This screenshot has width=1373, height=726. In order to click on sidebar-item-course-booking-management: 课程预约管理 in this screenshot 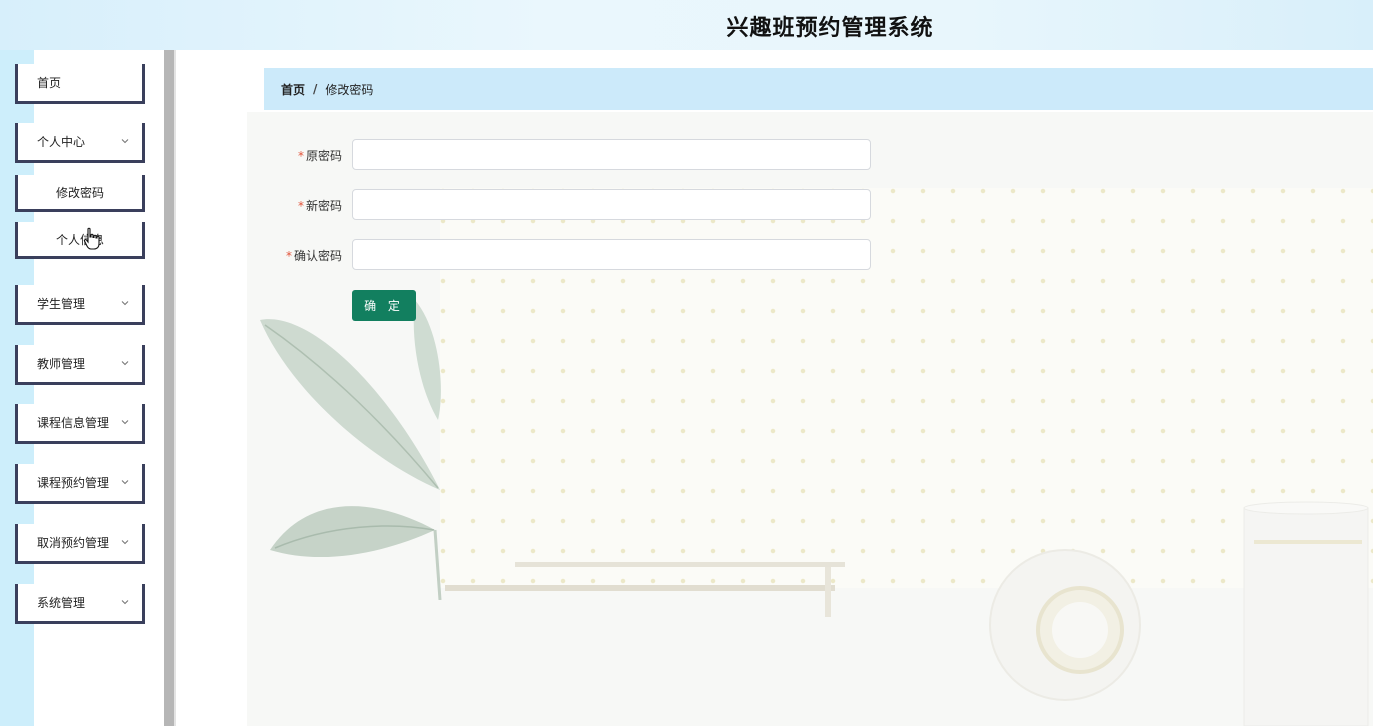, I will do `click(80, 484)`.